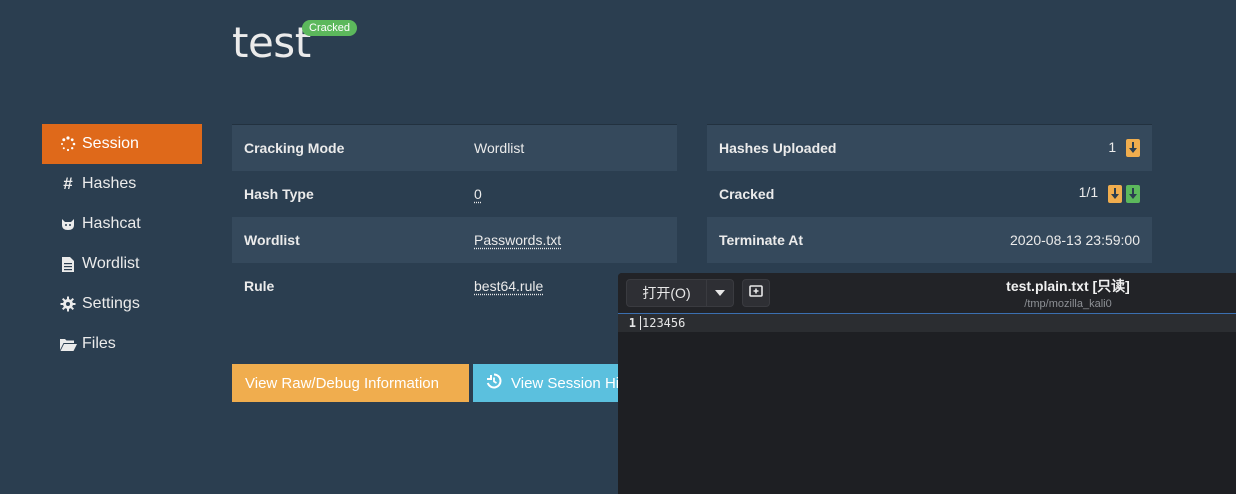  I want to click on hashes-uploaded-value: 1, so click(1112, 146).